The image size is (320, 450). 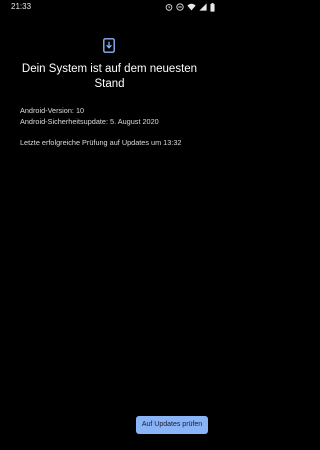 I want to click on status-icons, so click(x=190, y=7).